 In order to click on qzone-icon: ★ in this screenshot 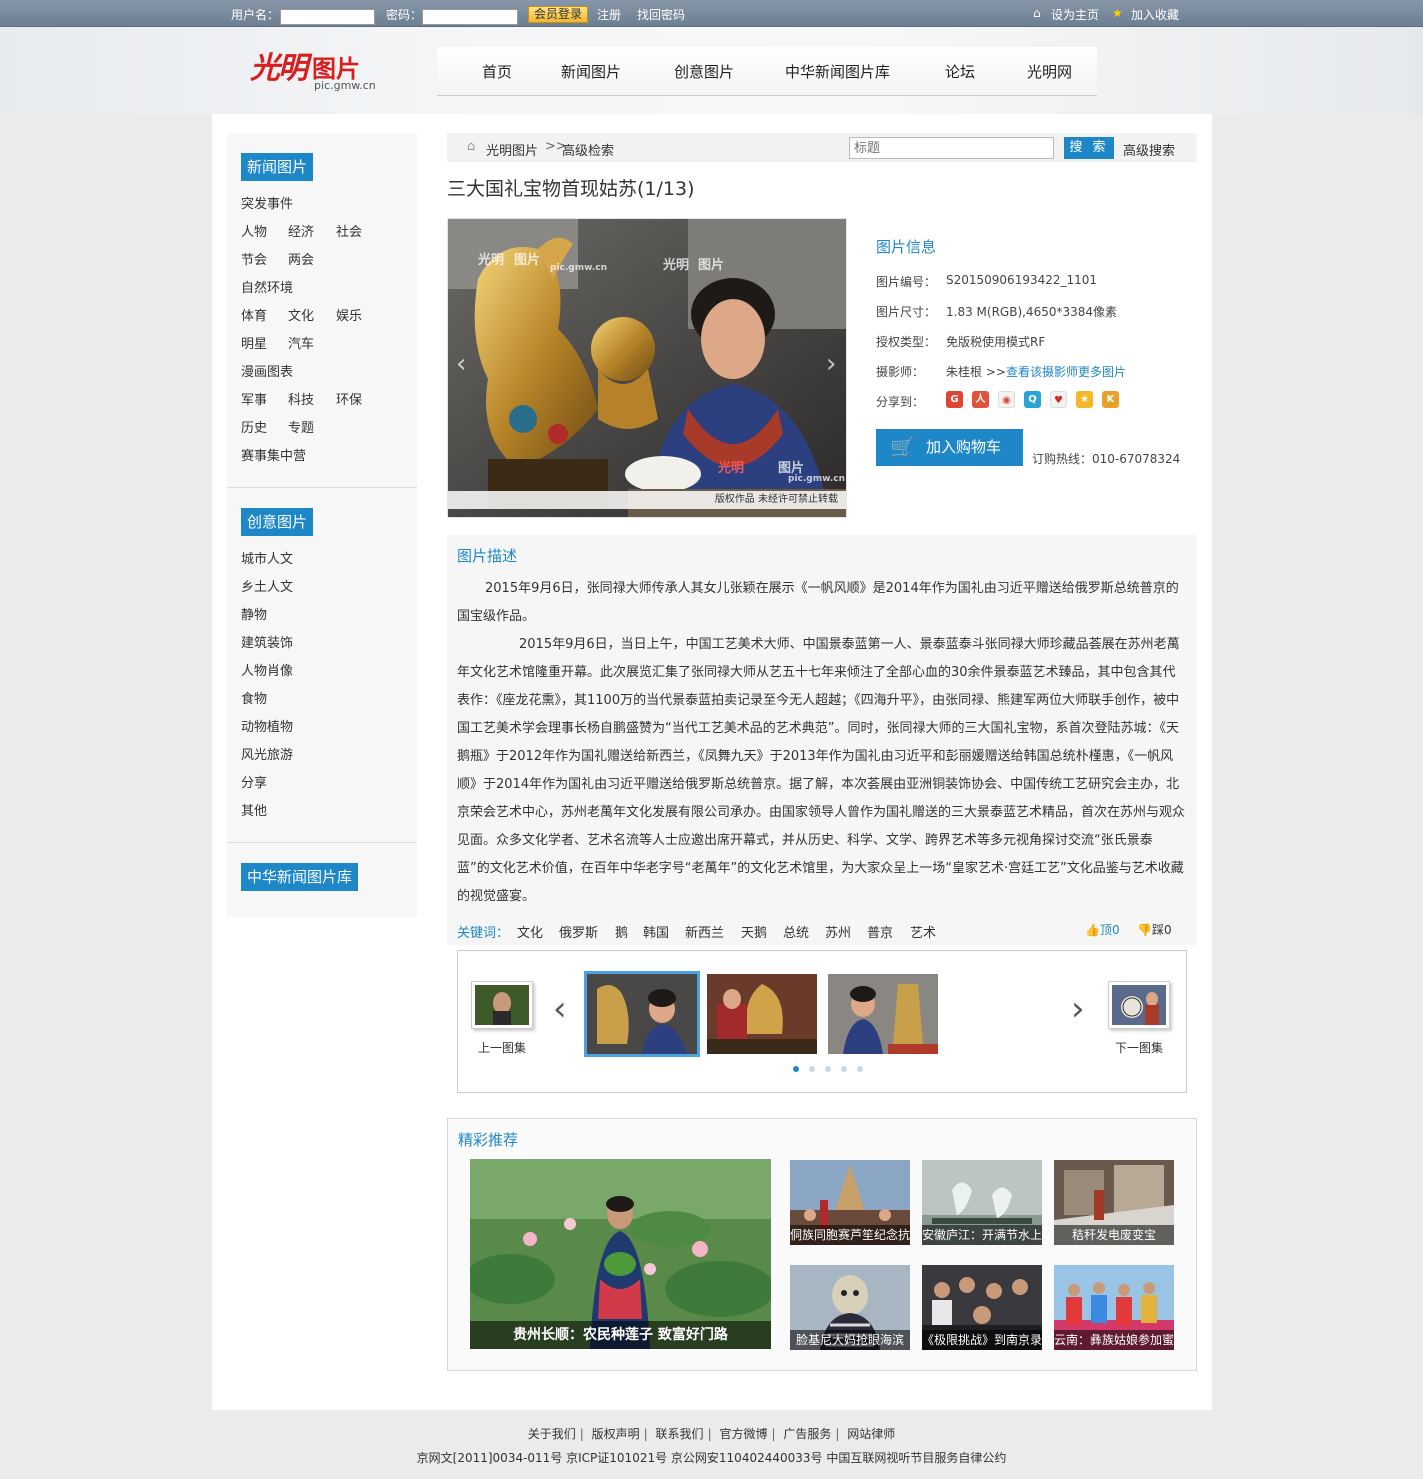, I will do `click(1084, 399)`.